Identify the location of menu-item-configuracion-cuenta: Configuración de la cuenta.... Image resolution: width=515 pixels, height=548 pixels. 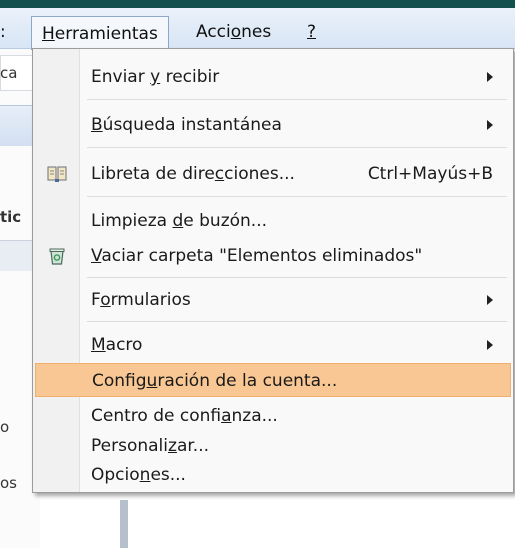
(273, 380).